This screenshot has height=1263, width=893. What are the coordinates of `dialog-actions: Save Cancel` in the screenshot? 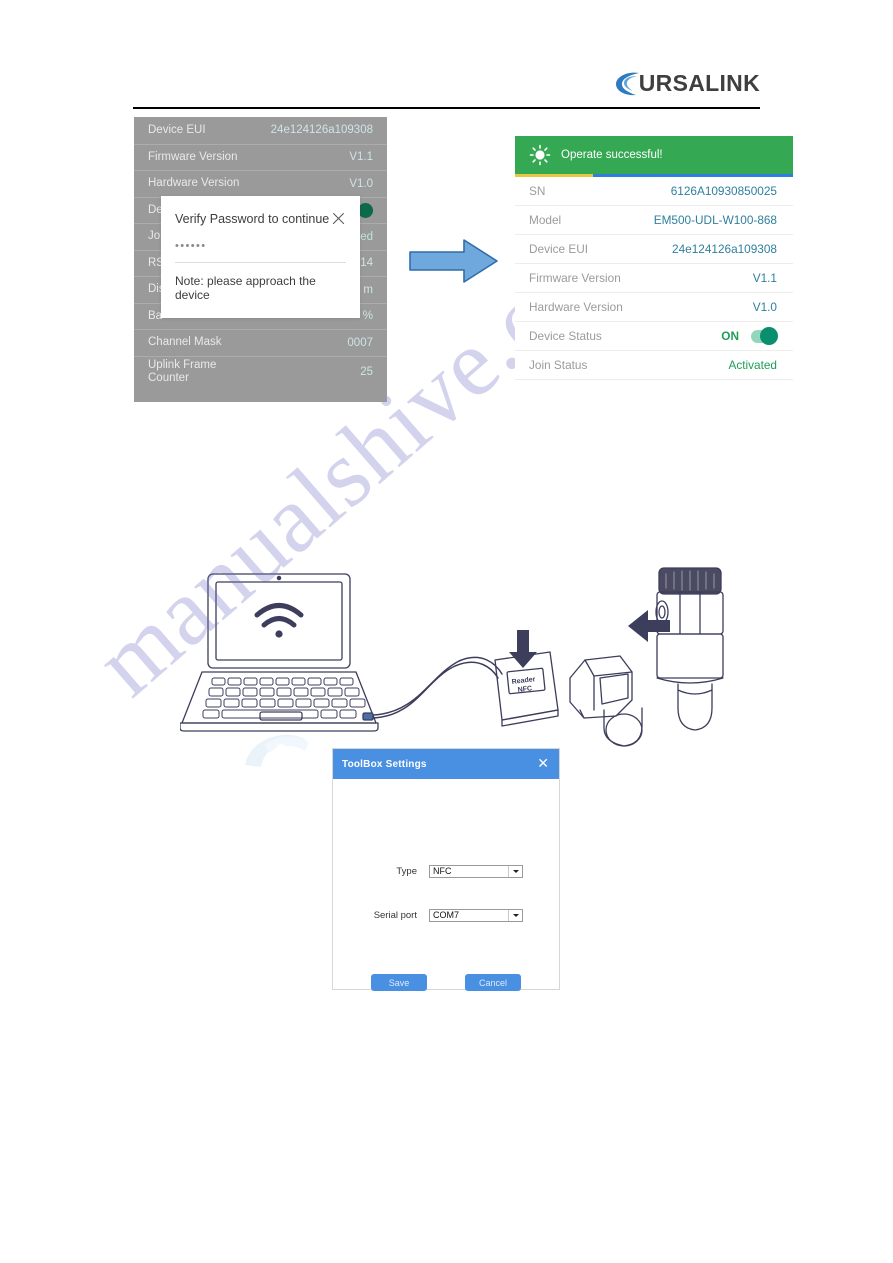 It's located at (446, 982).